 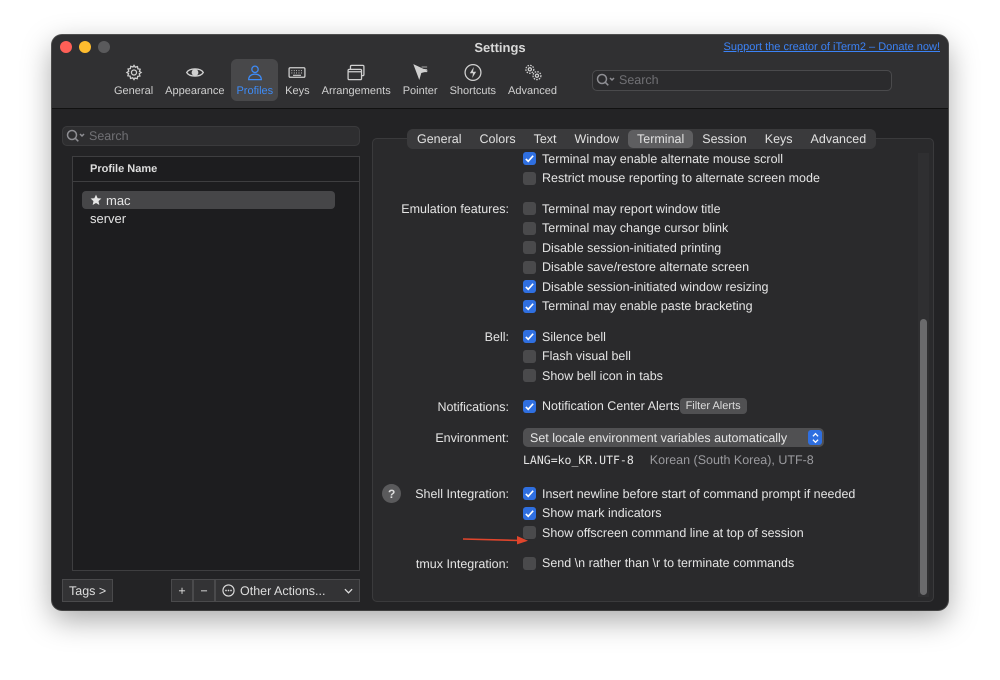 What do you see at coordinates (85, 47) in the screenshot?
I see `minimize-button` at bounding box center [85, 47].